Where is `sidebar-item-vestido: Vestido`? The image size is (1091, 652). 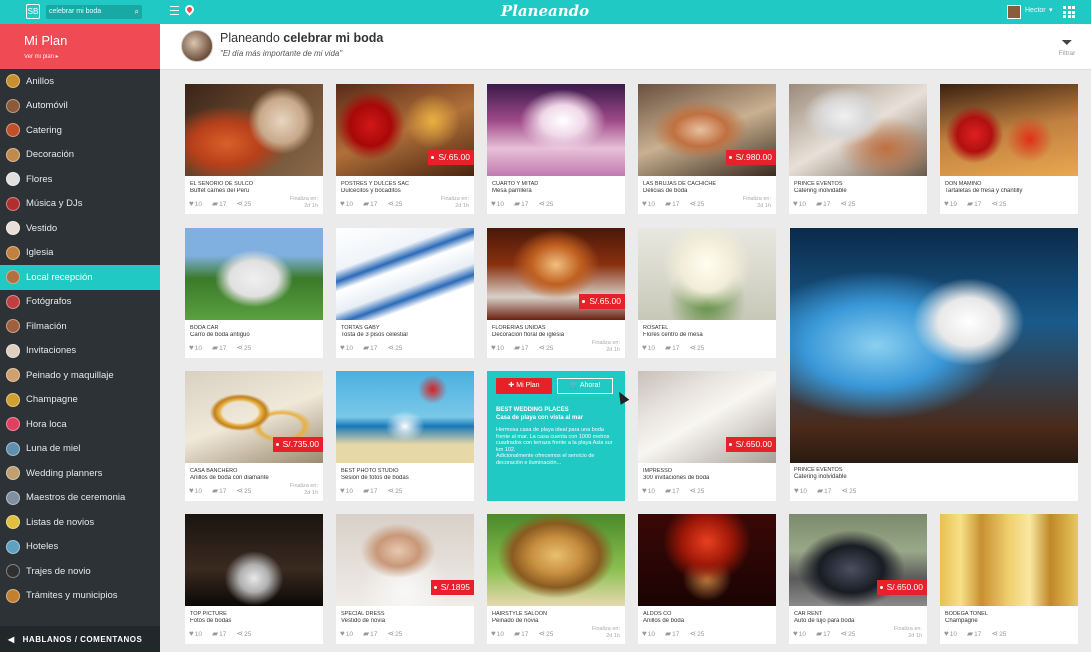 sidebar-item-vestido: Vestido is located at coordinates (80, 228).